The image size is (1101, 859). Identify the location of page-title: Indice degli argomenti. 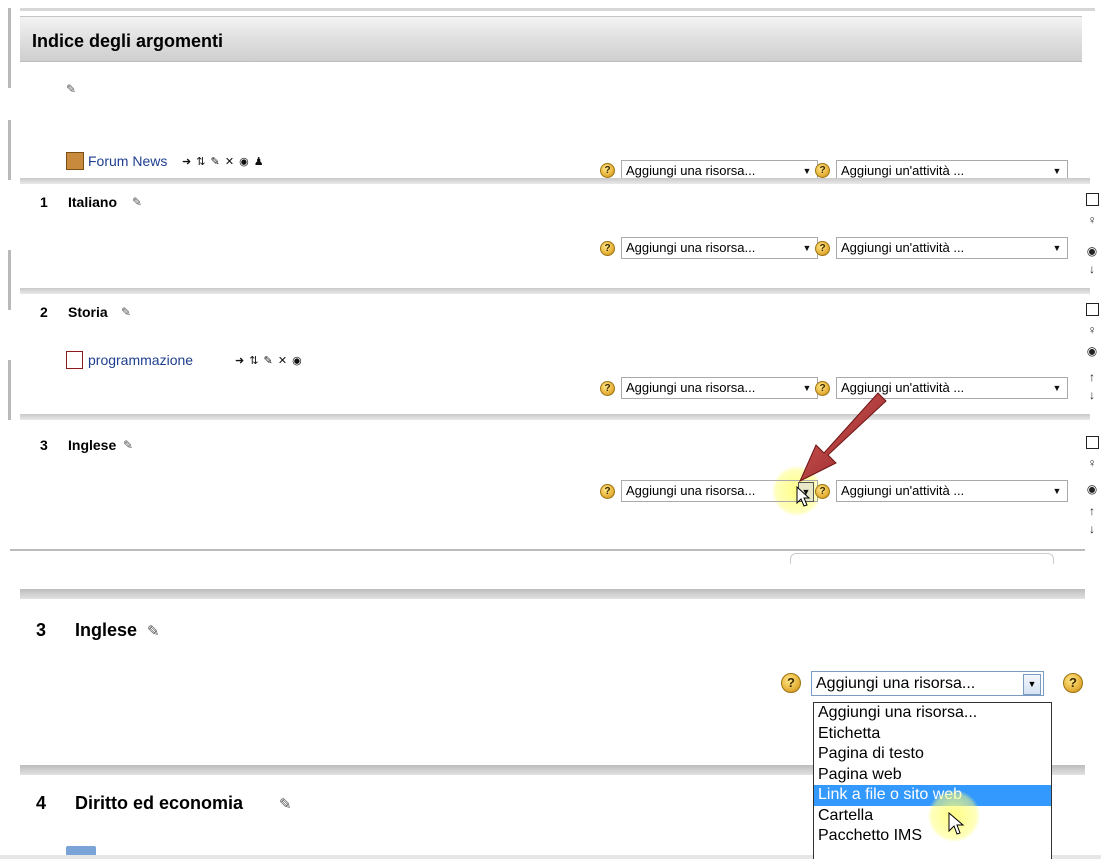
(128, 41).